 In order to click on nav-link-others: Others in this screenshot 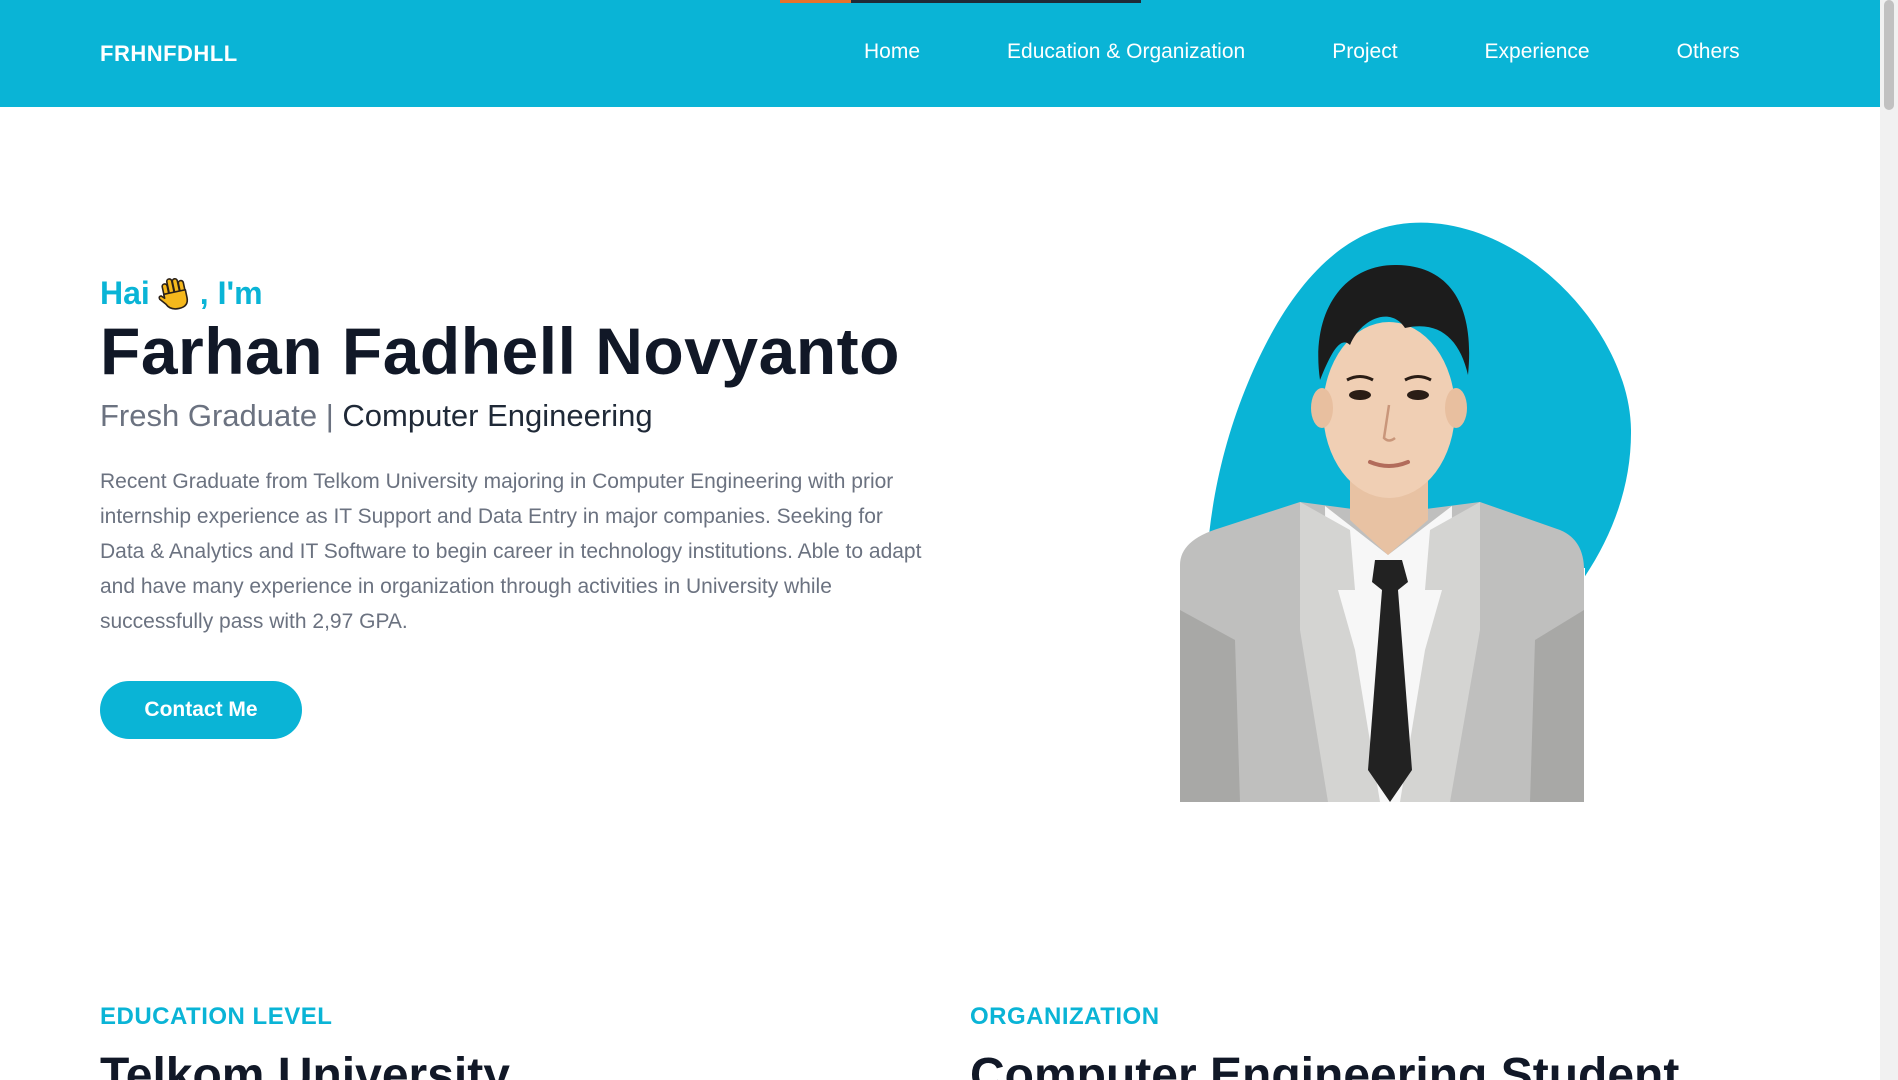, I will do `click(1708, 51)`.